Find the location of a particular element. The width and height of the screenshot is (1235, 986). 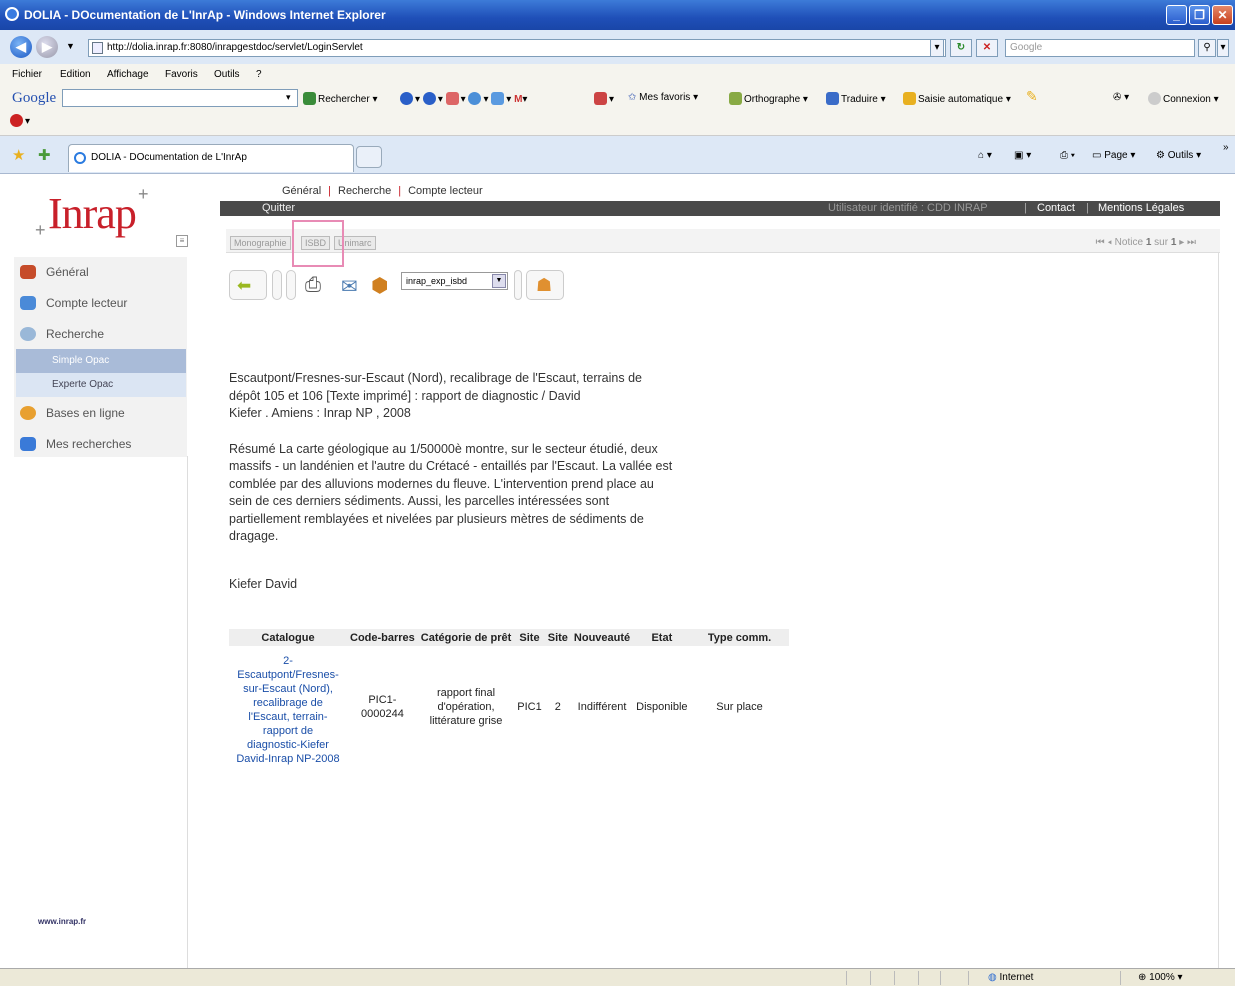

forward-button: ▶ is located at coordinates (47, 47).